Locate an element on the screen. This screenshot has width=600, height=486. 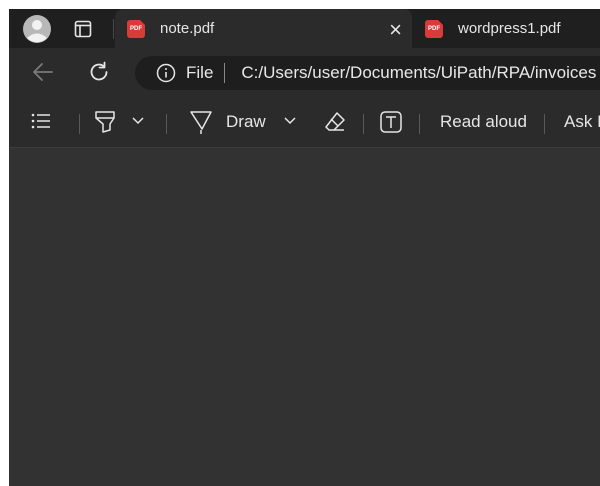
eraser-icon is located at coordinates (335, 121).